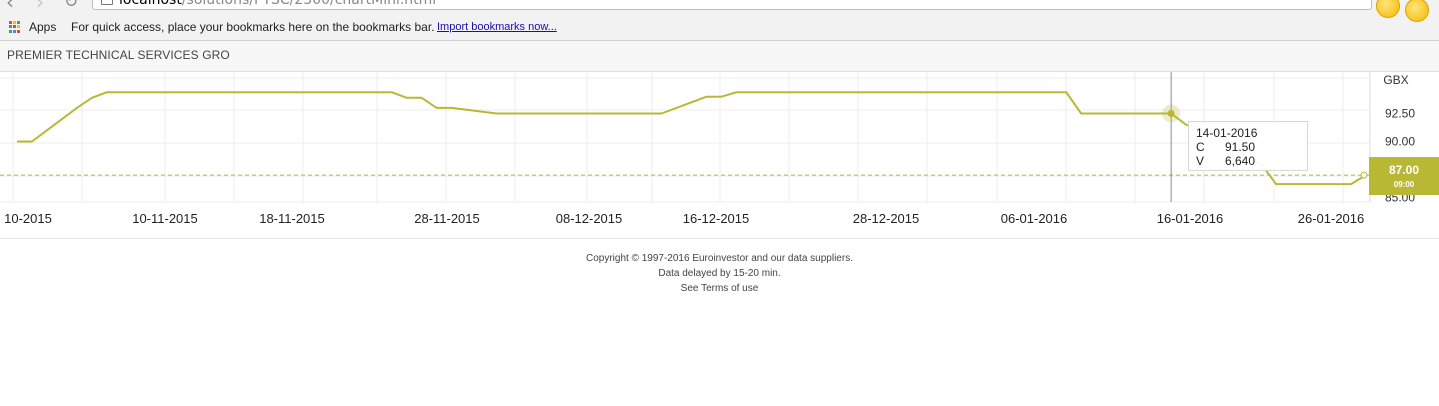  What do you see at coordinates (10, 6) in the screenshot?
I see `back-arrow-icon: ‹` at bounding box center [10, 6].